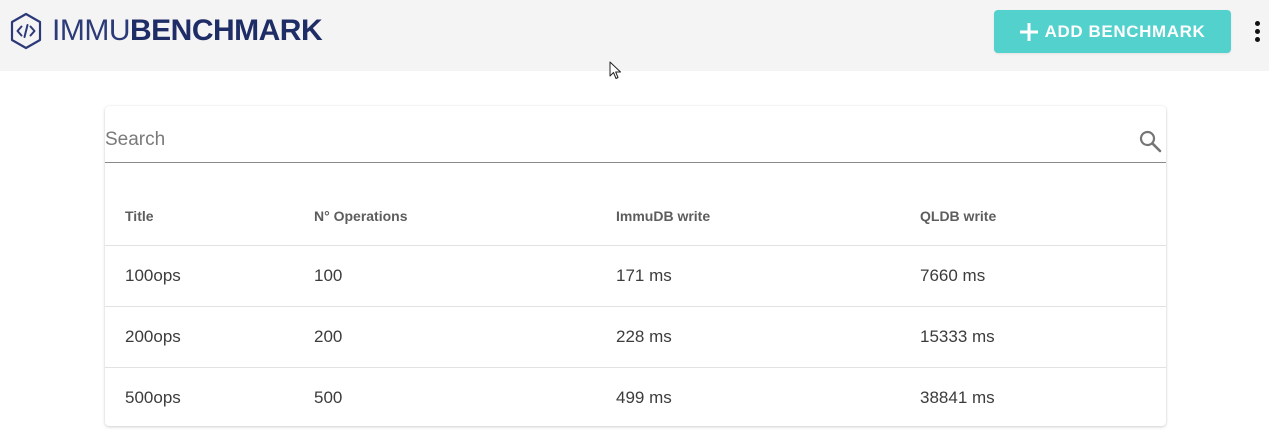 This screenshot has height=447, width=1269. Describe the element at coordinates (644, 275) in the screenshot. I see `cell-immudb-write: 171 ms` at that location.